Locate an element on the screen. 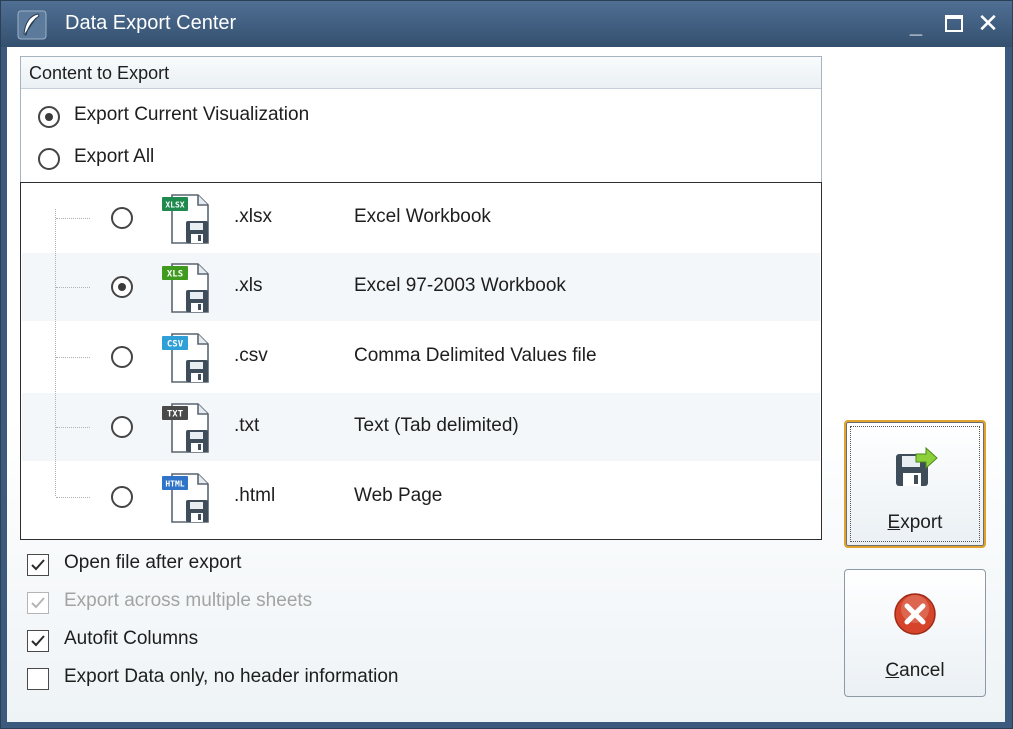 The image size is (1013, 729). feather-icon is located at coordinates (32, 25).